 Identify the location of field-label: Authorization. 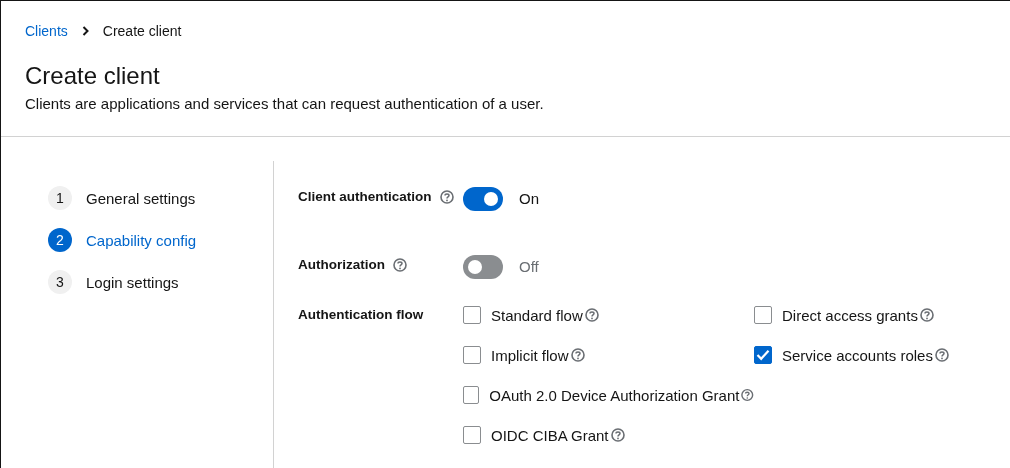
(341, 265).